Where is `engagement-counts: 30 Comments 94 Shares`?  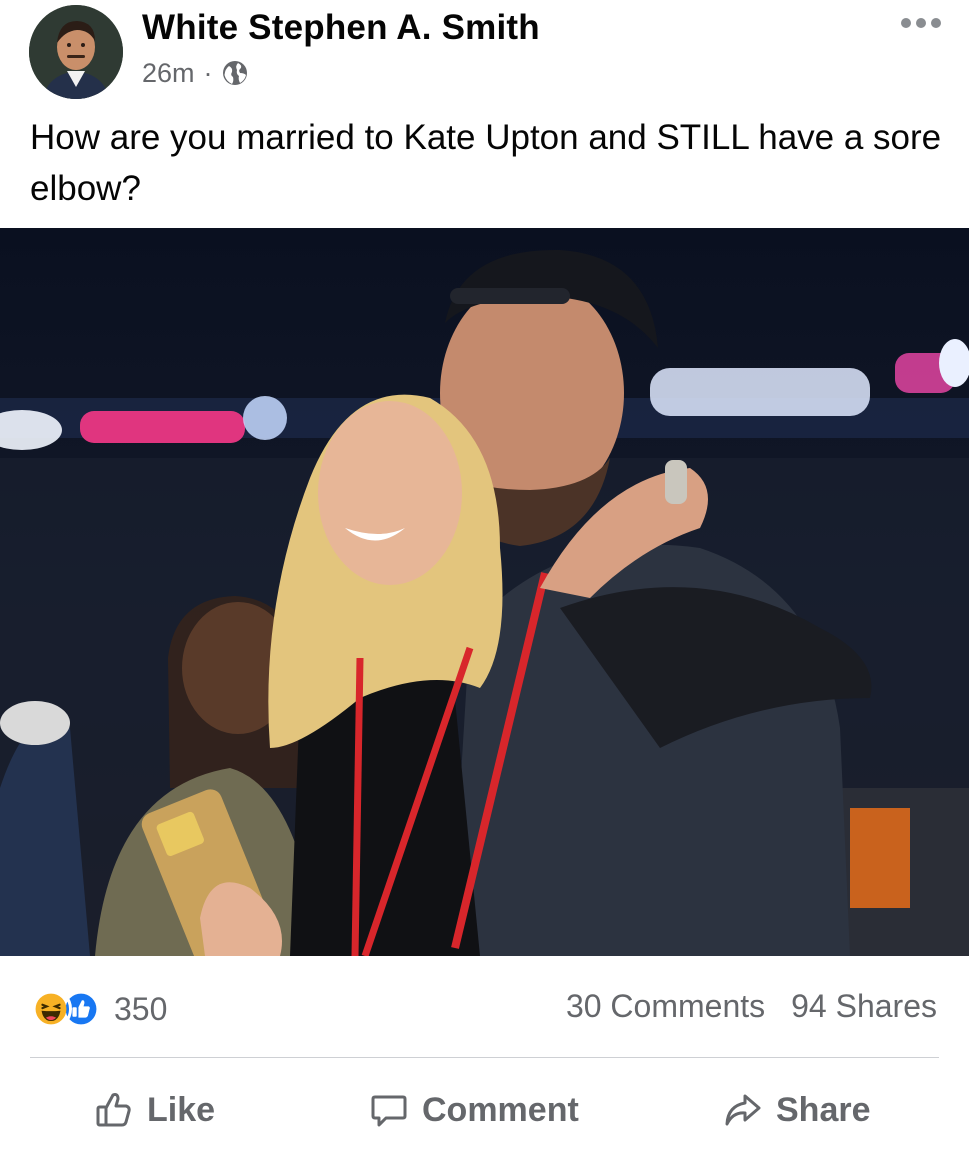
engagement-counts: 30 Comments 94 Shares is located at coordinates (751, 1006).